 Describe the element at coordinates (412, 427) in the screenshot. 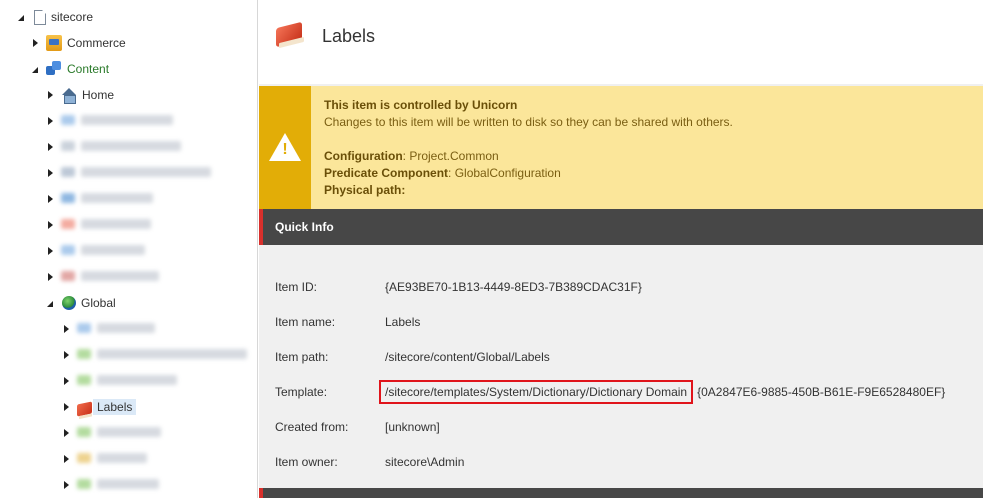

I see `created-from-value: [unknown]` at that location.